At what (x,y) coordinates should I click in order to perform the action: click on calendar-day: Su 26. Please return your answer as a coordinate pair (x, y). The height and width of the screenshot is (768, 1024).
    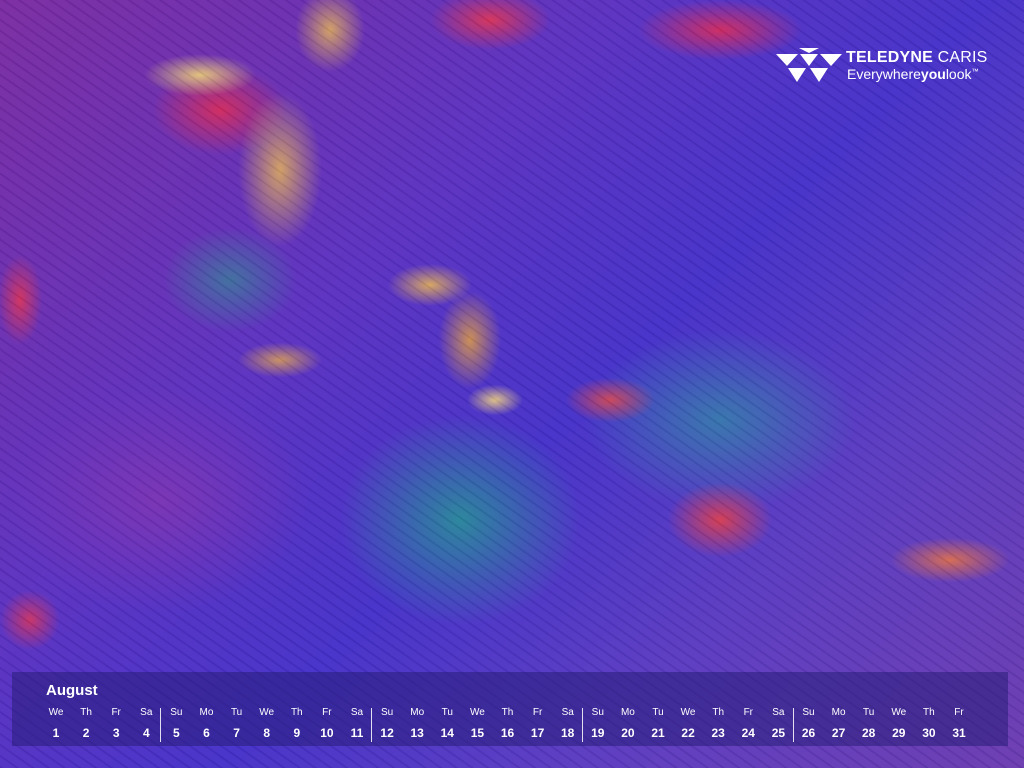
    Looking at the image, I should click on (809, 725).